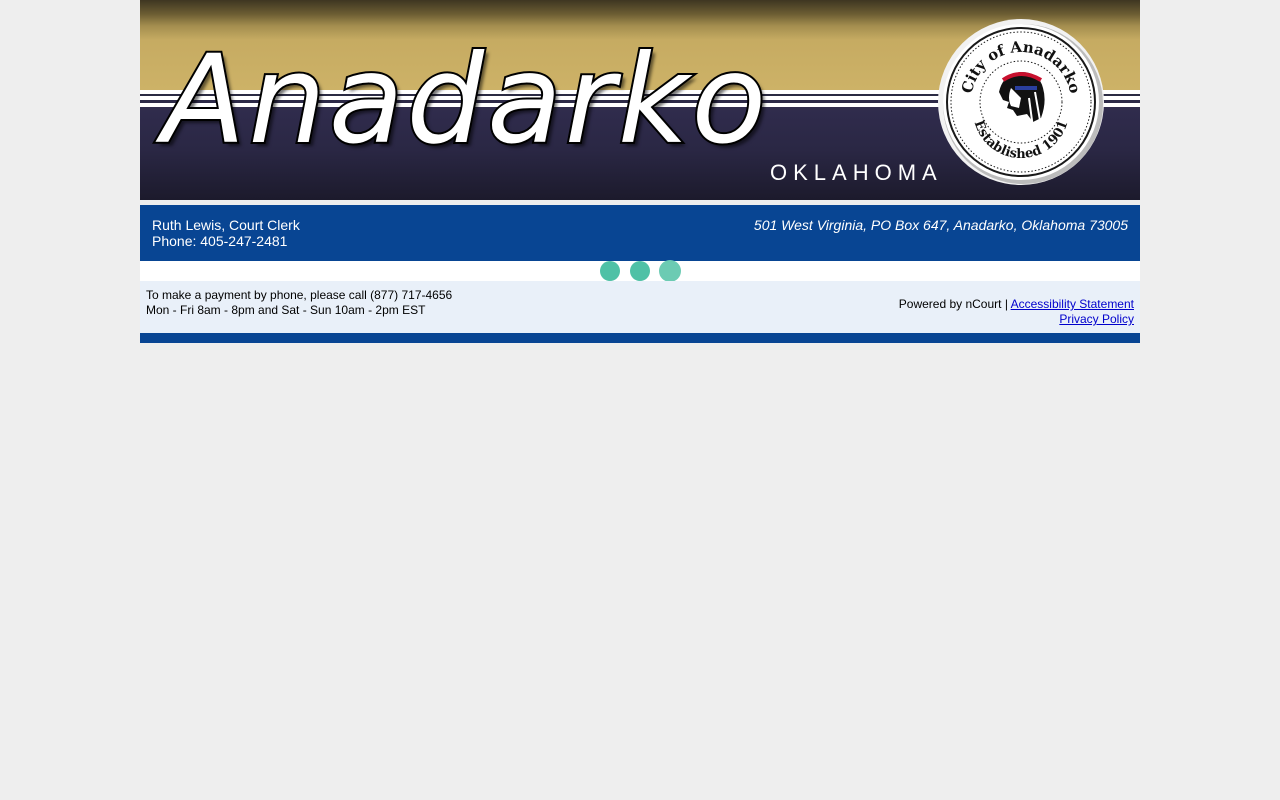 The height and width of the screenshot is (800, 1280). I want to click on accessibility-statement-link: Accessibility Statement, so click(1072, 304).